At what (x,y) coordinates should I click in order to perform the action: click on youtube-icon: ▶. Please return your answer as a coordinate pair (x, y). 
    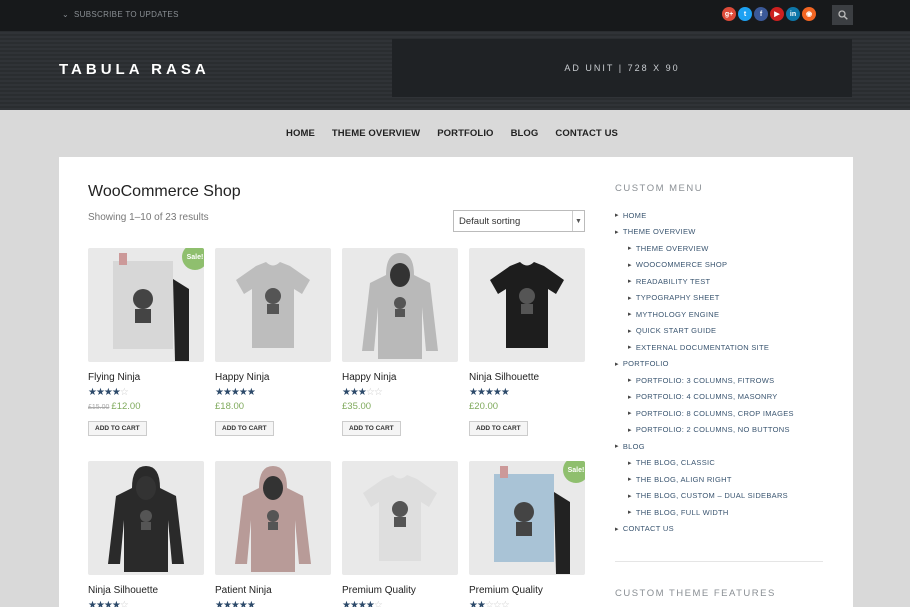
    Looking at the image, I should click on (777, 14).